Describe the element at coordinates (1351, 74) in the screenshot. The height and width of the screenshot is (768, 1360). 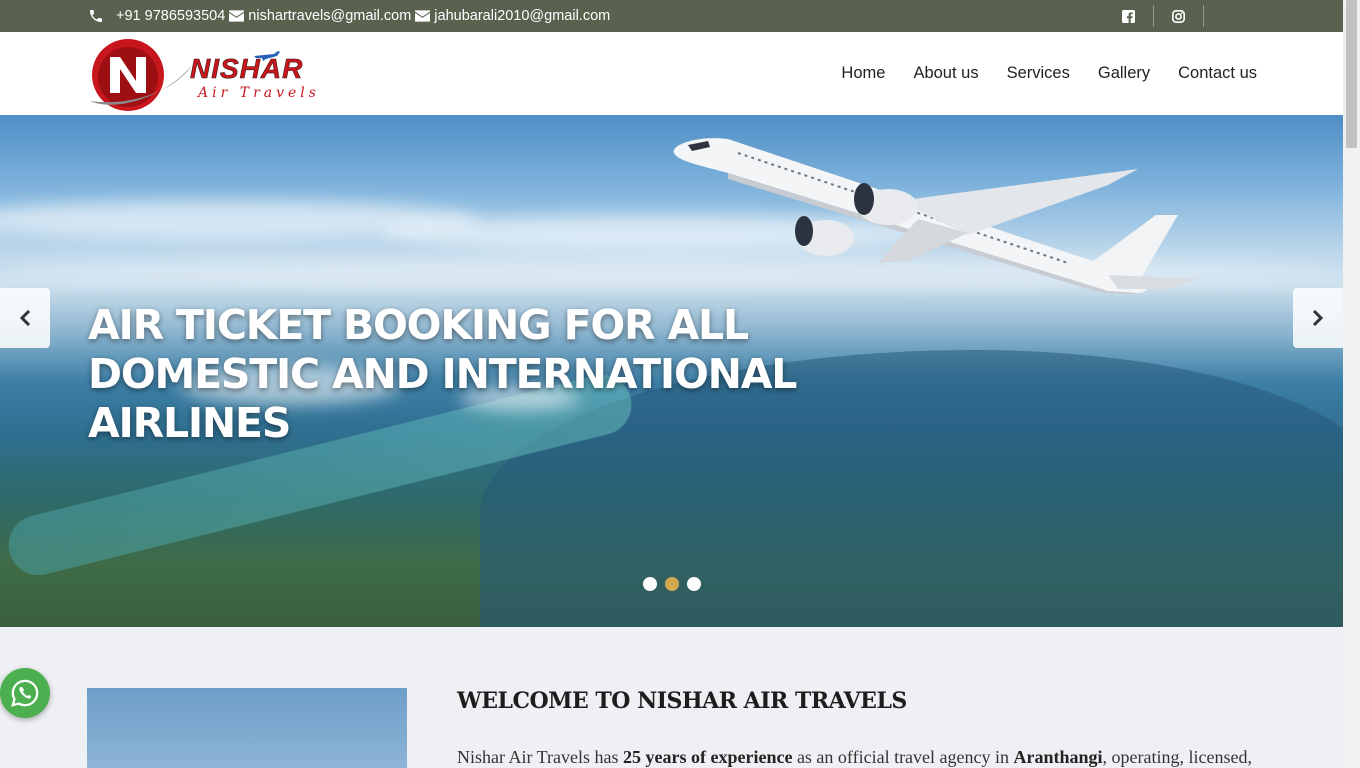
I see `scrollbar-thumb` at that location.